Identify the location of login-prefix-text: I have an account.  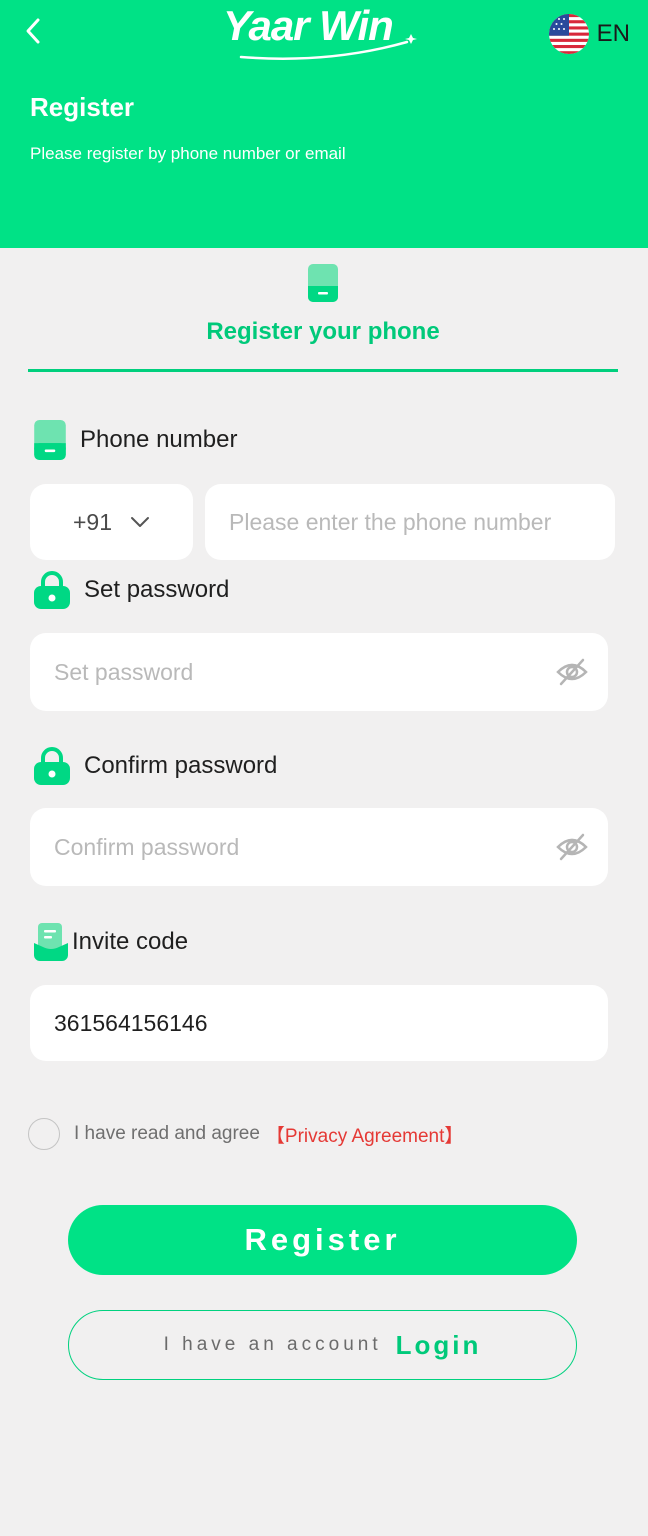
(272, 1344).